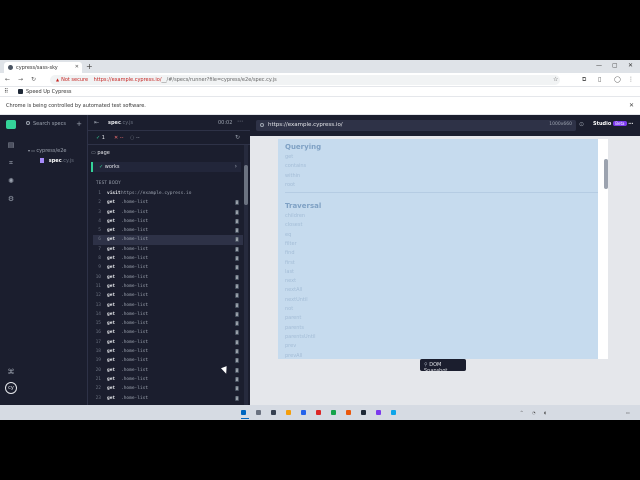 The height and width of the screenshot is (480, 640). What do you see at coordinates (295, 216) in the screenshot?
I see `aut-link-item: children` at bounding box center [295, 216].